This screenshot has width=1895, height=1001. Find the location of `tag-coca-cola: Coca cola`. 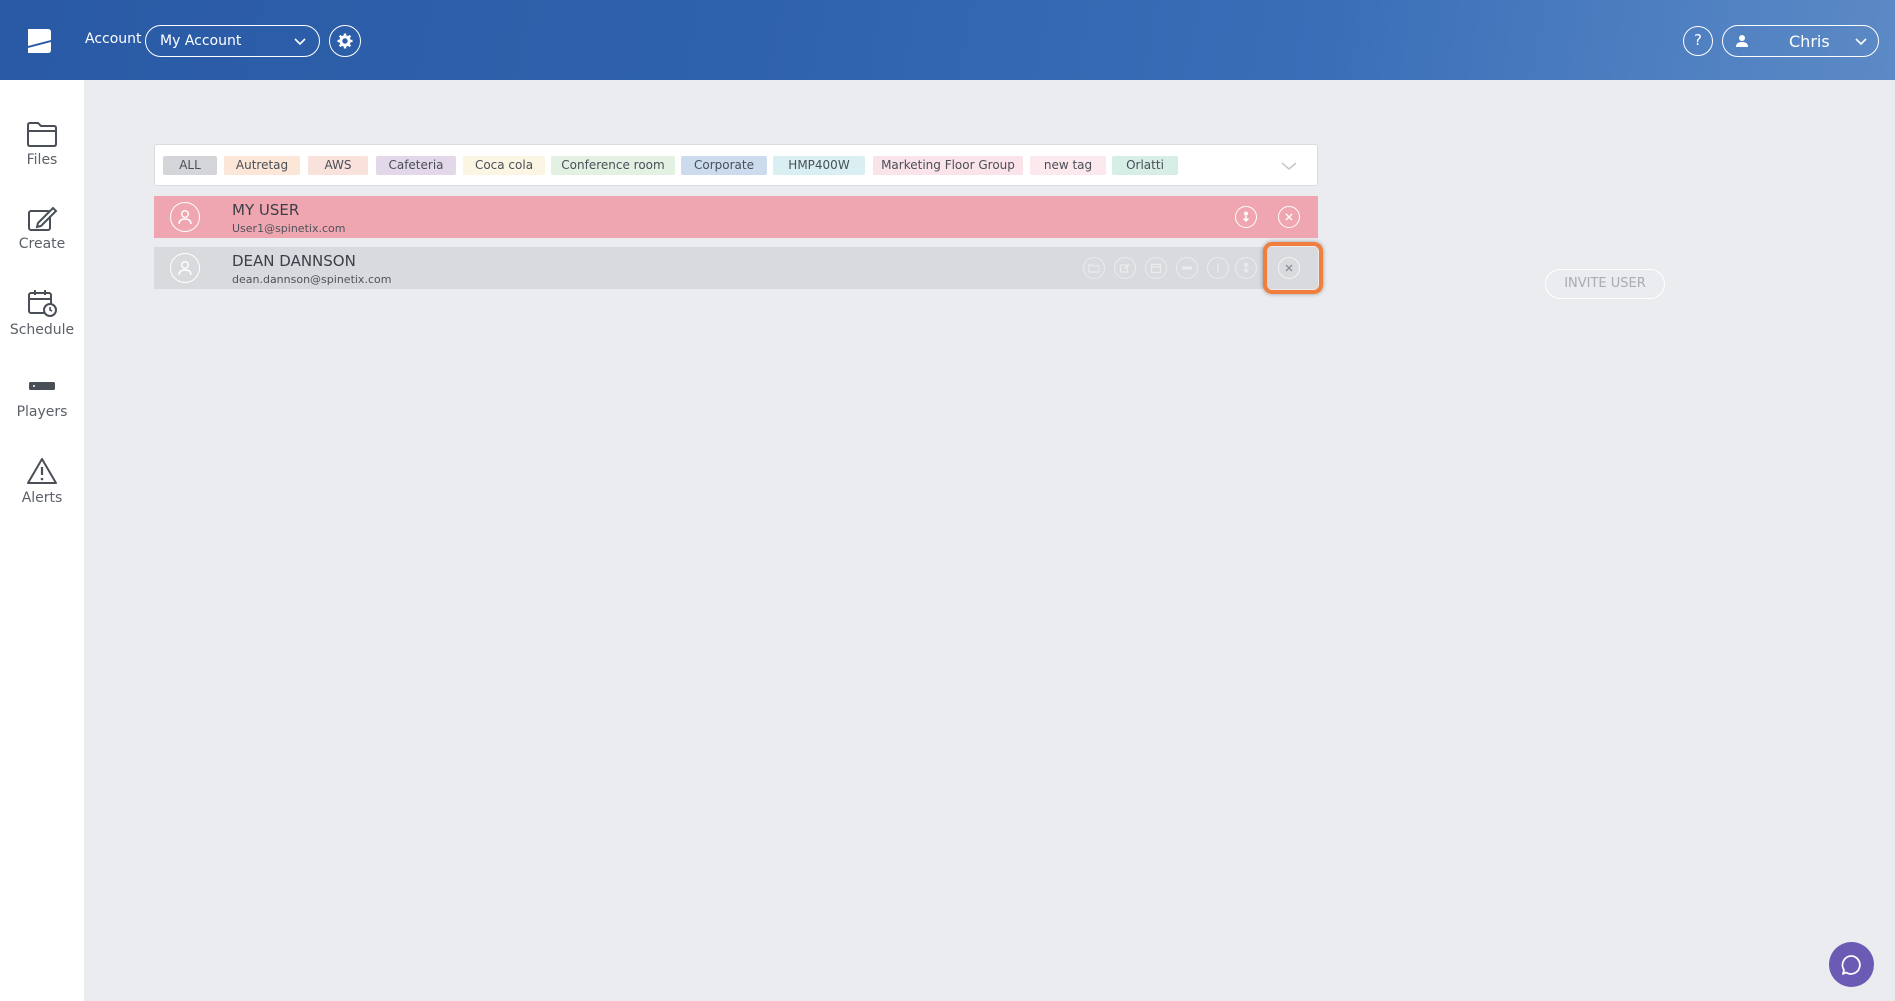

tag-coca-cola: Coca cola is located at coordinates (504, 165).